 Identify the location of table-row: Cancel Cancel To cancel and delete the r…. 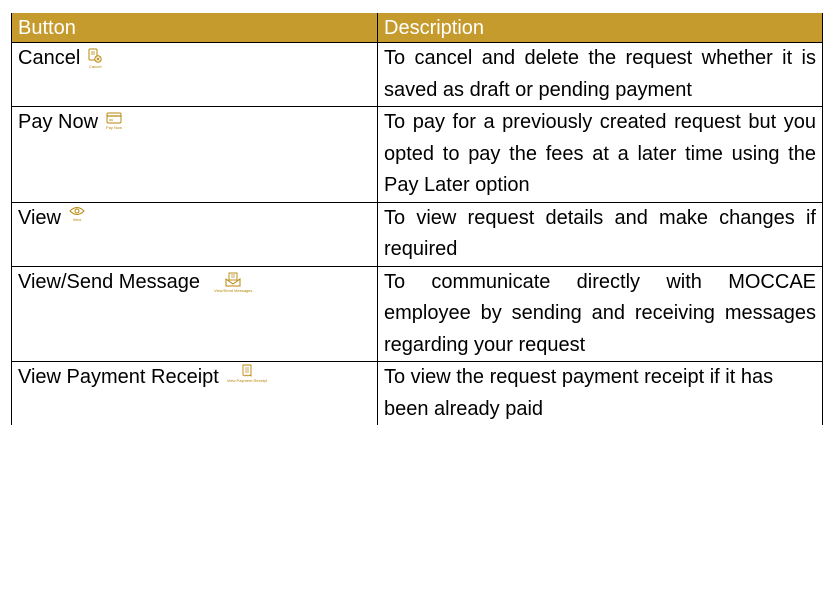
(417, 74).